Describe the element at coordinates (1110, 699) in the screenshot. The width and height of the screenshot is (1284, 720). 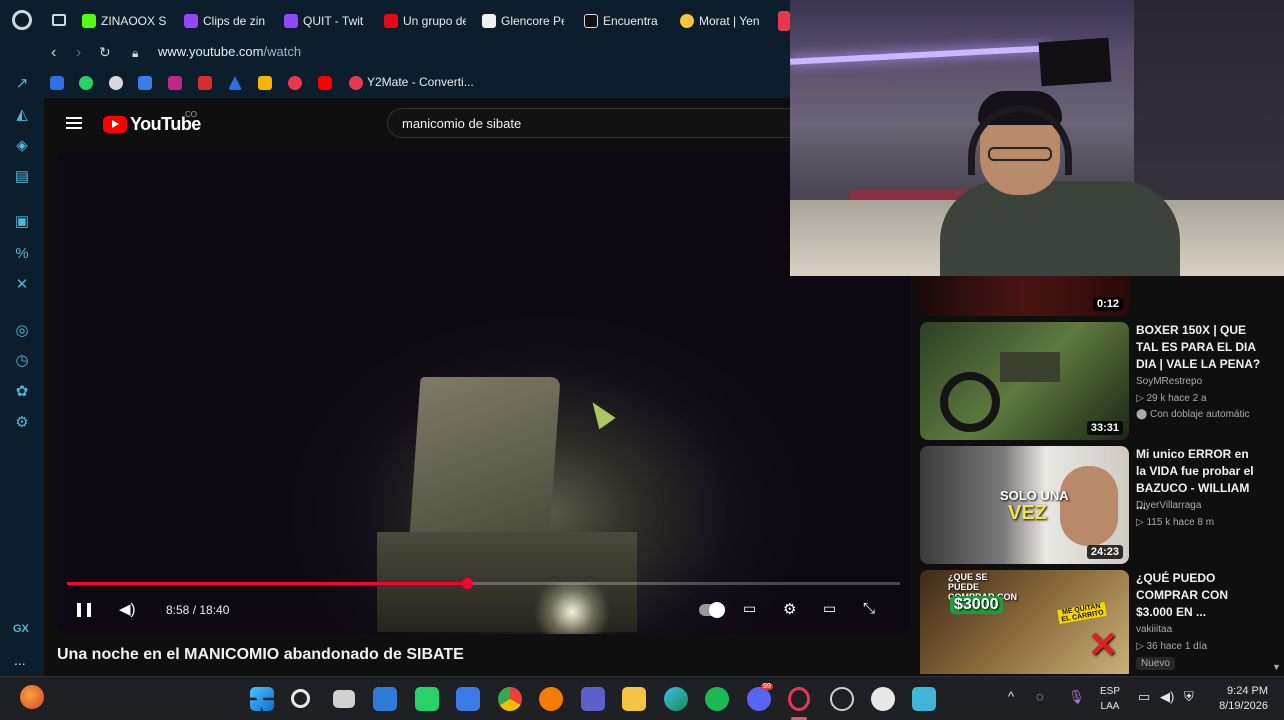
I see `language-indicator: ESP LAA` at that location.